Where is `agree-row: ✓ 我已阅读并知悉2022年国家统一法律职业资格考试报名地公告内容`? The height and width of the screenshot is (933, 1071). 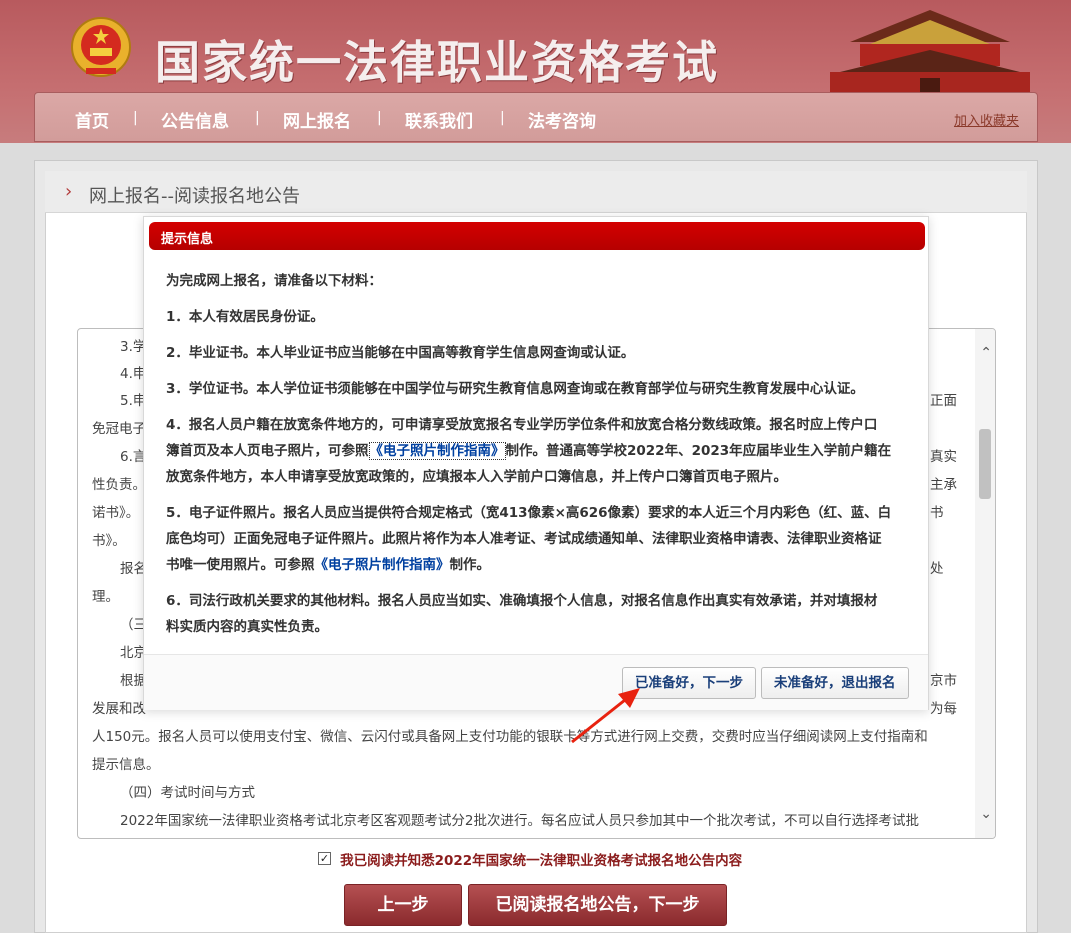 agree-row: ✓ 我已阅读并知悉2022年国家统一法律职业资格考试报名地公告内容 is located at coordinates (530, 858).